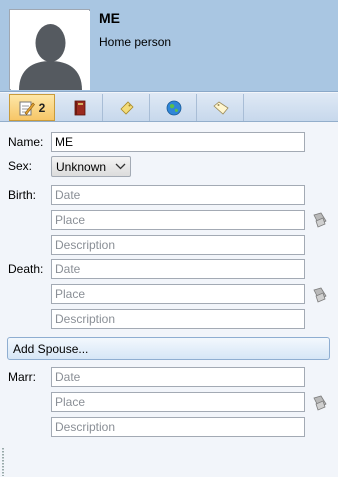 The width and height of the screenshot is (338, 477). I want to click on death-description-field, so click(178, 319).